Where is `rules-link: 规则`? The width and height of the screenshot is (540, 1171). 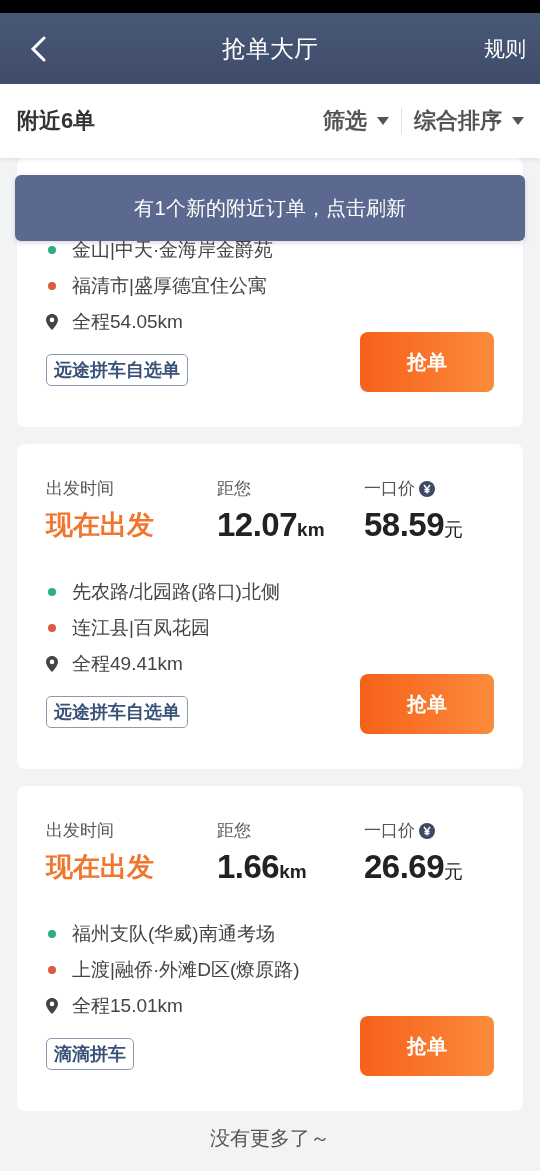 rules-link: 规则 is located at coordinates (505, 48).